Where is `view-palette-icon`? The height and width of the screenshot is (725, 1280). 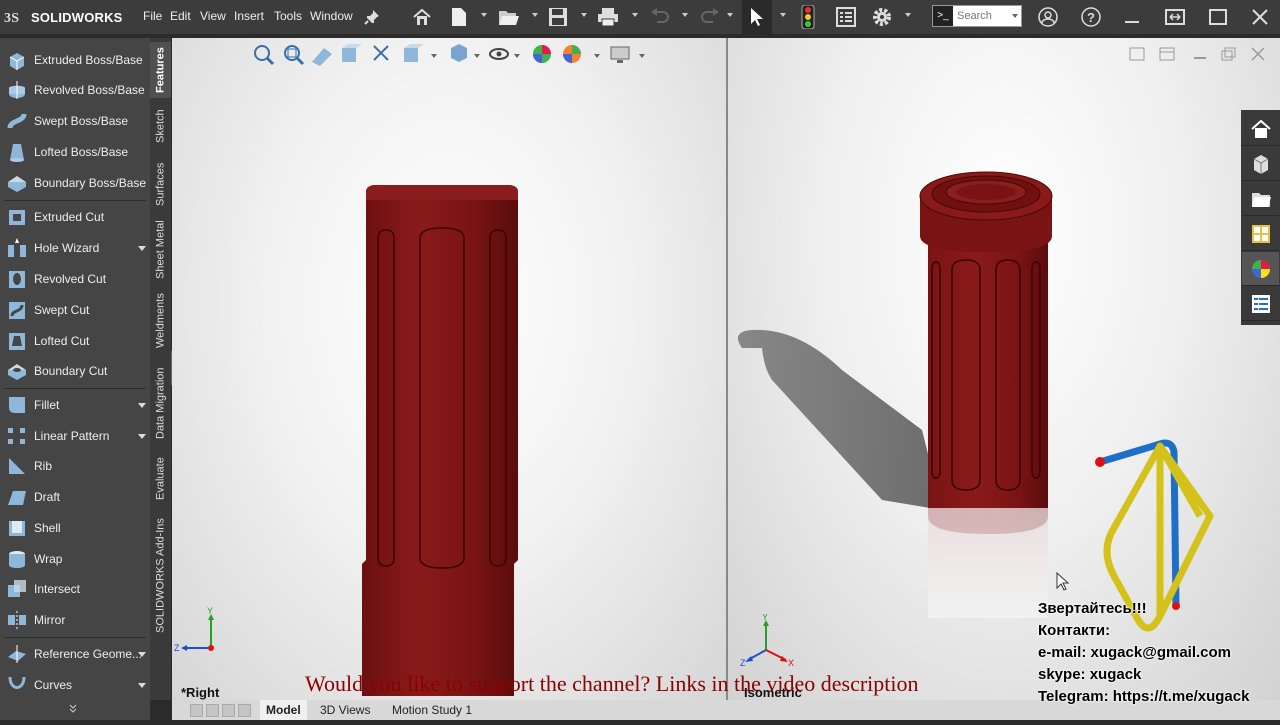
view-palette-icon is located at coordinates (1260, 234).